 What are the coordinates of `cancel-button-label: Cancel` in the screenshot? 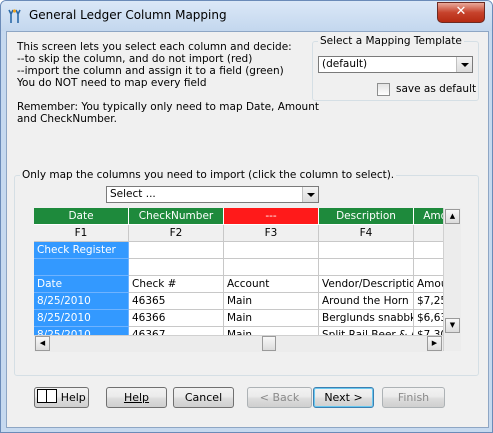 It's located at (203, 397).